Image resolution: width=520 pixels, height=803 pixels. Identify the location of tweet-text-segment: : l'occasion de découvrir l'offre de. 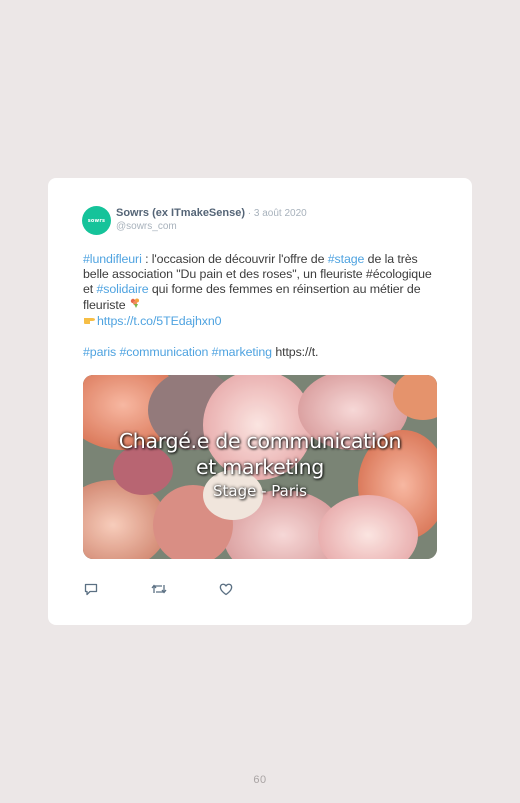
(234, 259).